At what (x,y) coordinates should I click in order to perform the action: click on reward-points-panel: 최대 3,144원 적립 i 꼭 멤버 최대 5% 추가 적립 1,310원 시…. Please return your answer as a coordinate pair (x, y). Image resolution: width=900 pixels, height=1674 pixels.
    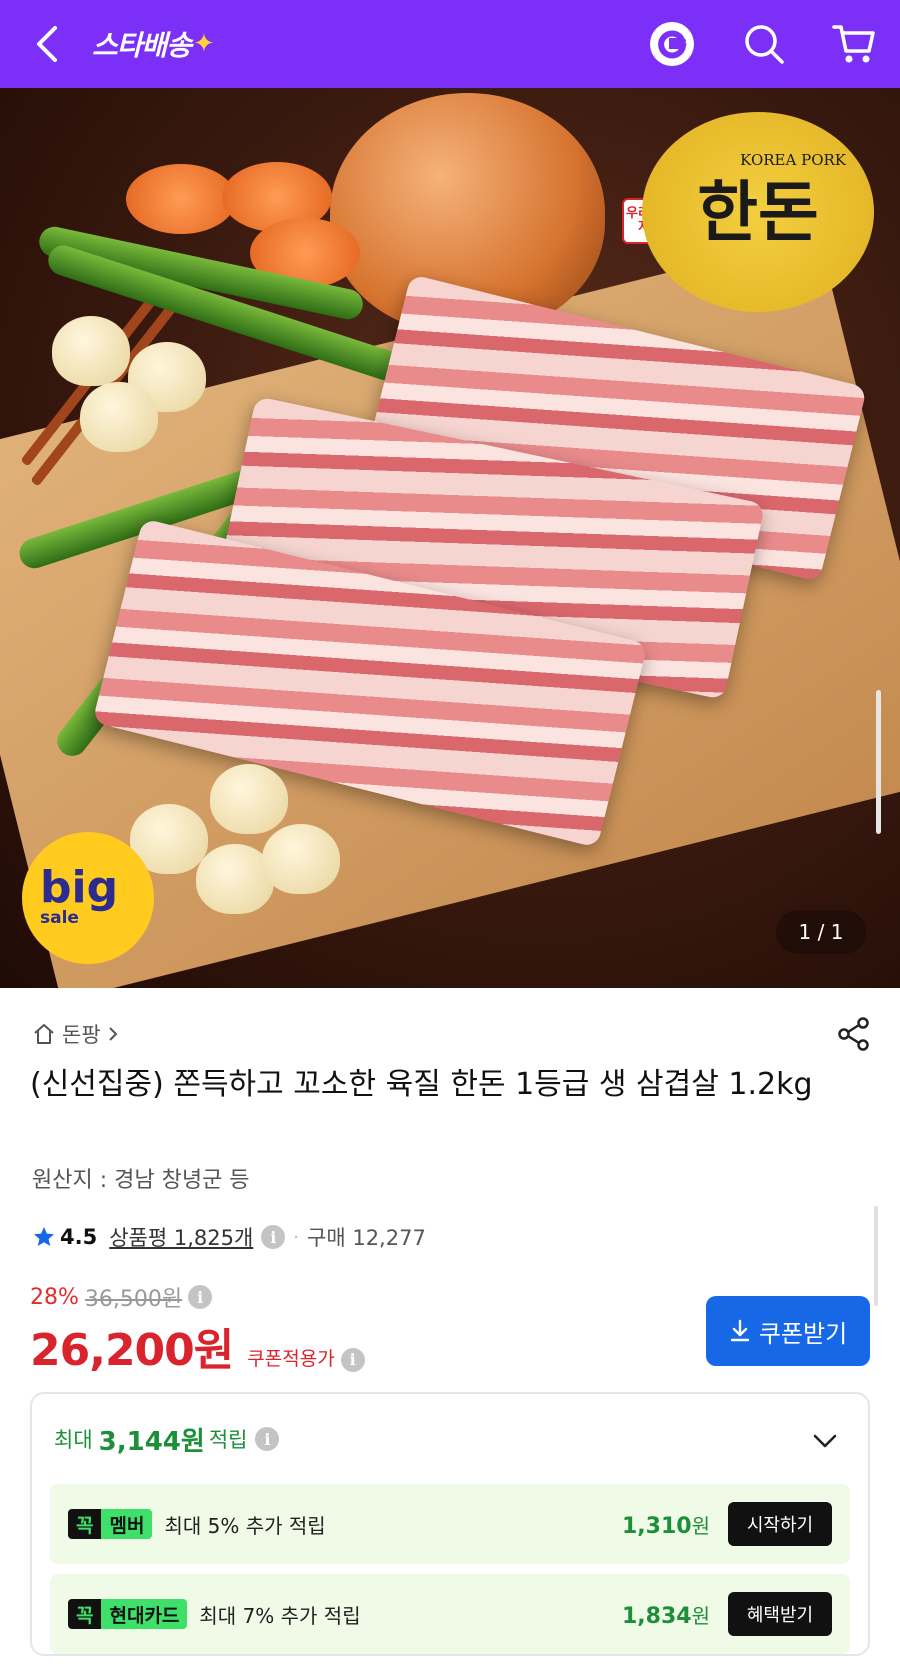
    Looking at the image, I should click on (450, 1524).